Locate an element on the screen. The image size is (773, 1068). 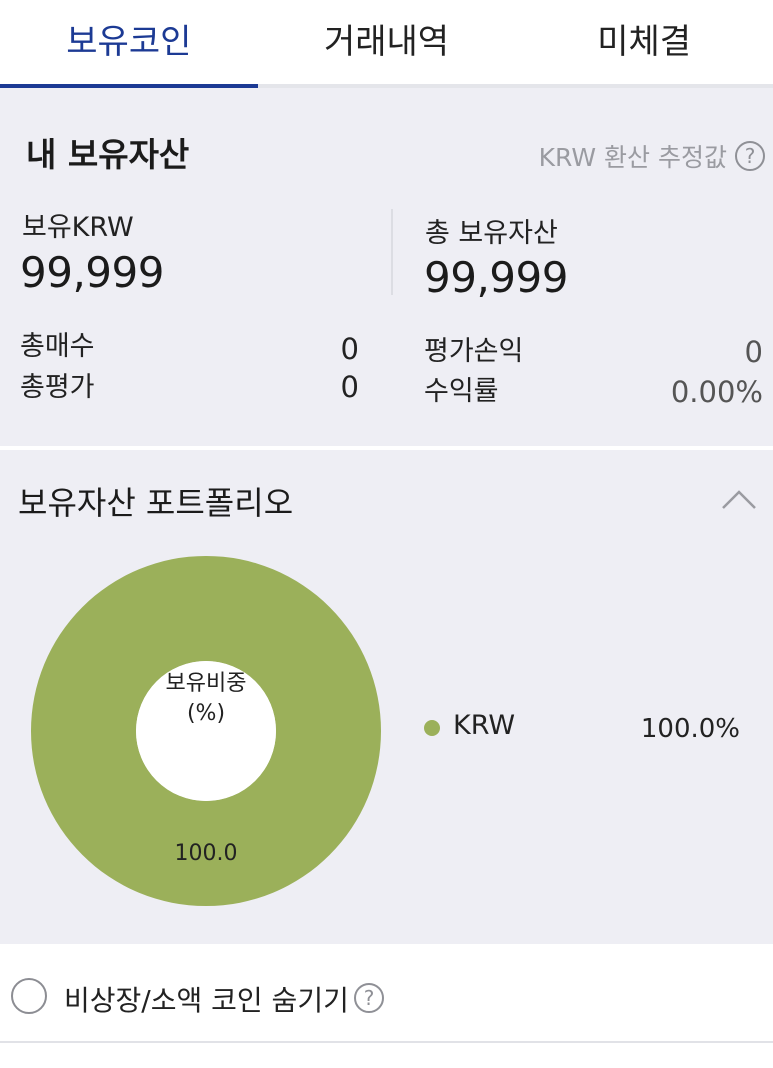
legend-name-krw: KRW is located at coordinates (484, 725).